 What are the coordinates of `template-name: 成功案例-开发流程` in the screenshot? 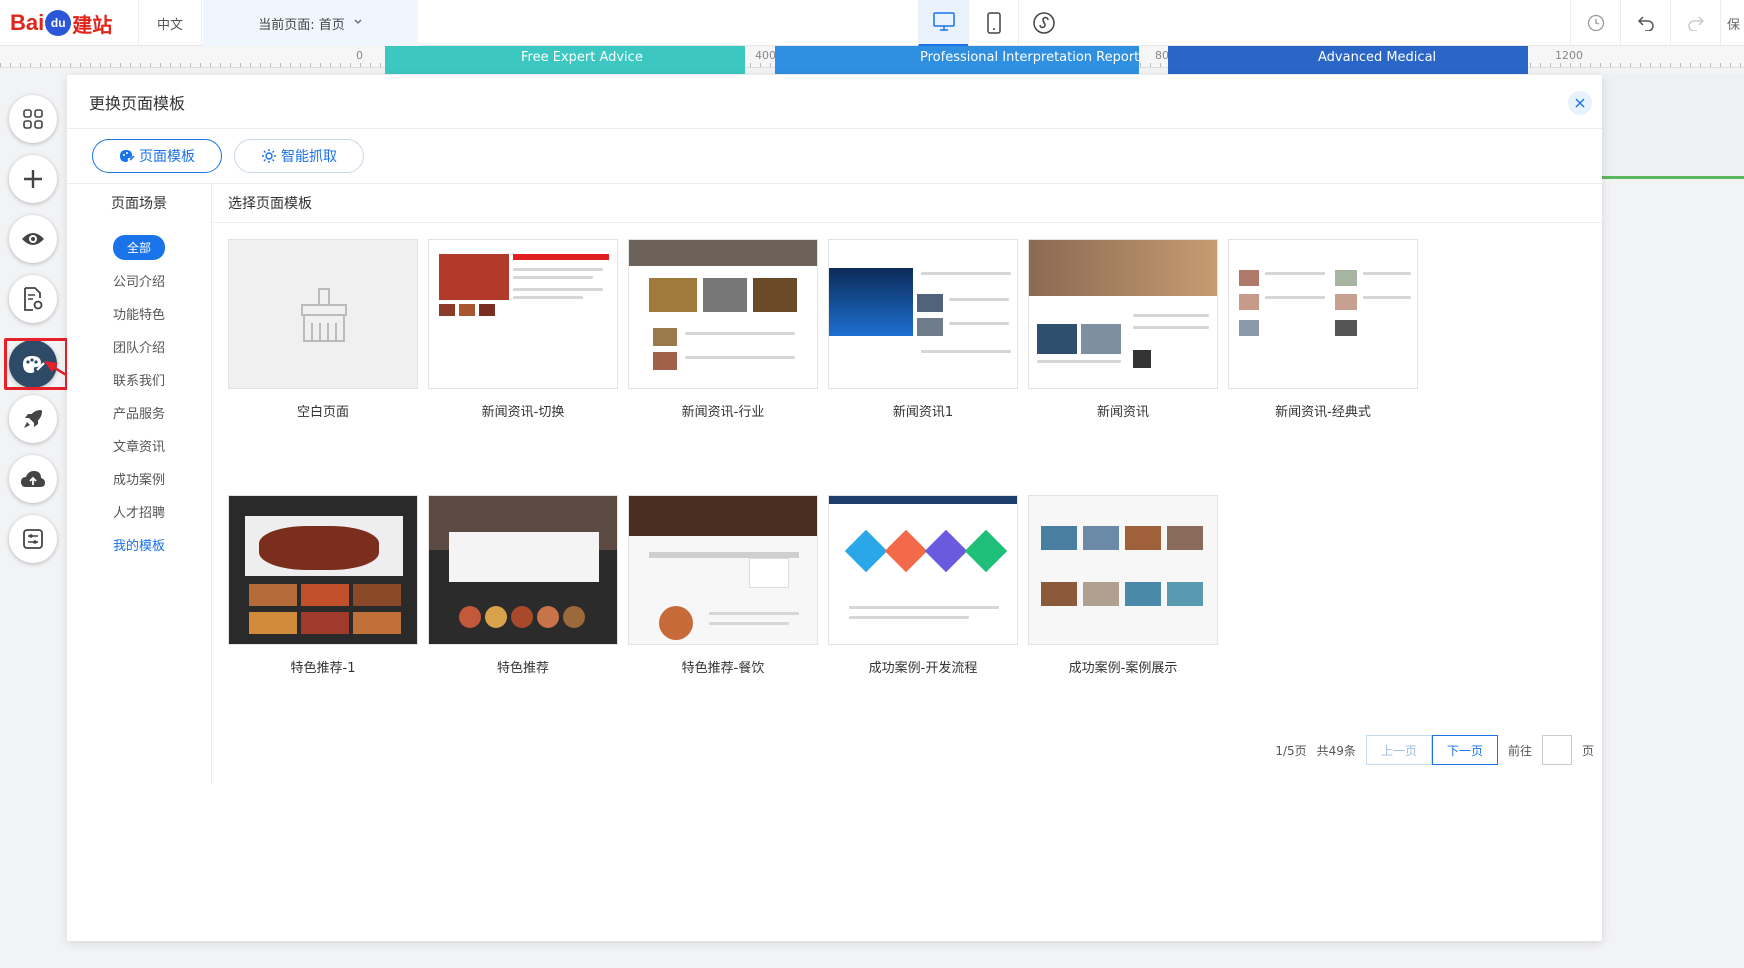 It's located at (923, 668).